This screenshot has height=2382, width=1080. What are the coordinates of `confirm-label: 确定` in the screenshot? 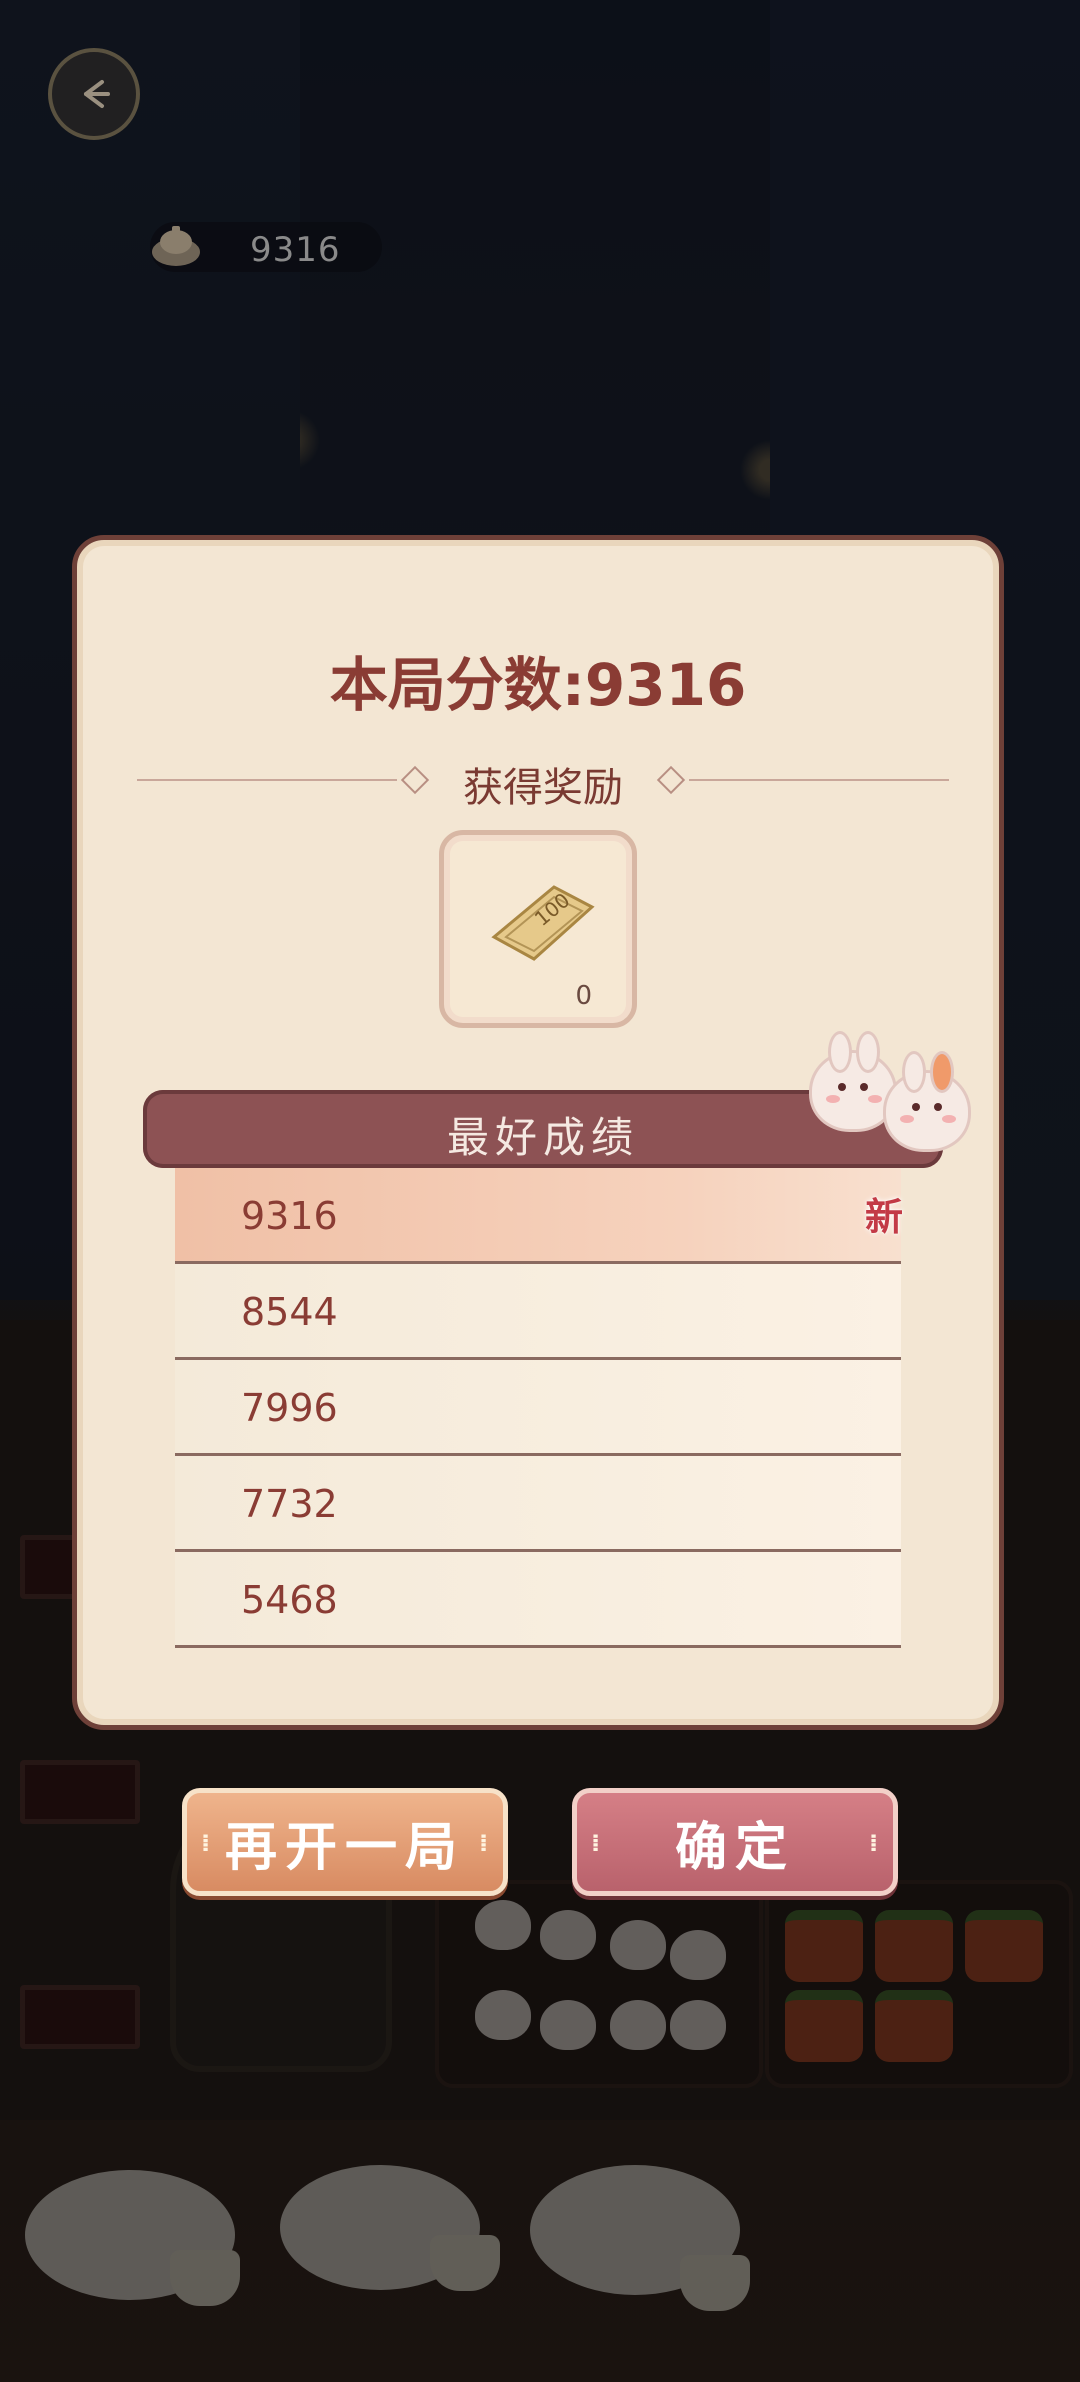 It's located at (734, 1847).